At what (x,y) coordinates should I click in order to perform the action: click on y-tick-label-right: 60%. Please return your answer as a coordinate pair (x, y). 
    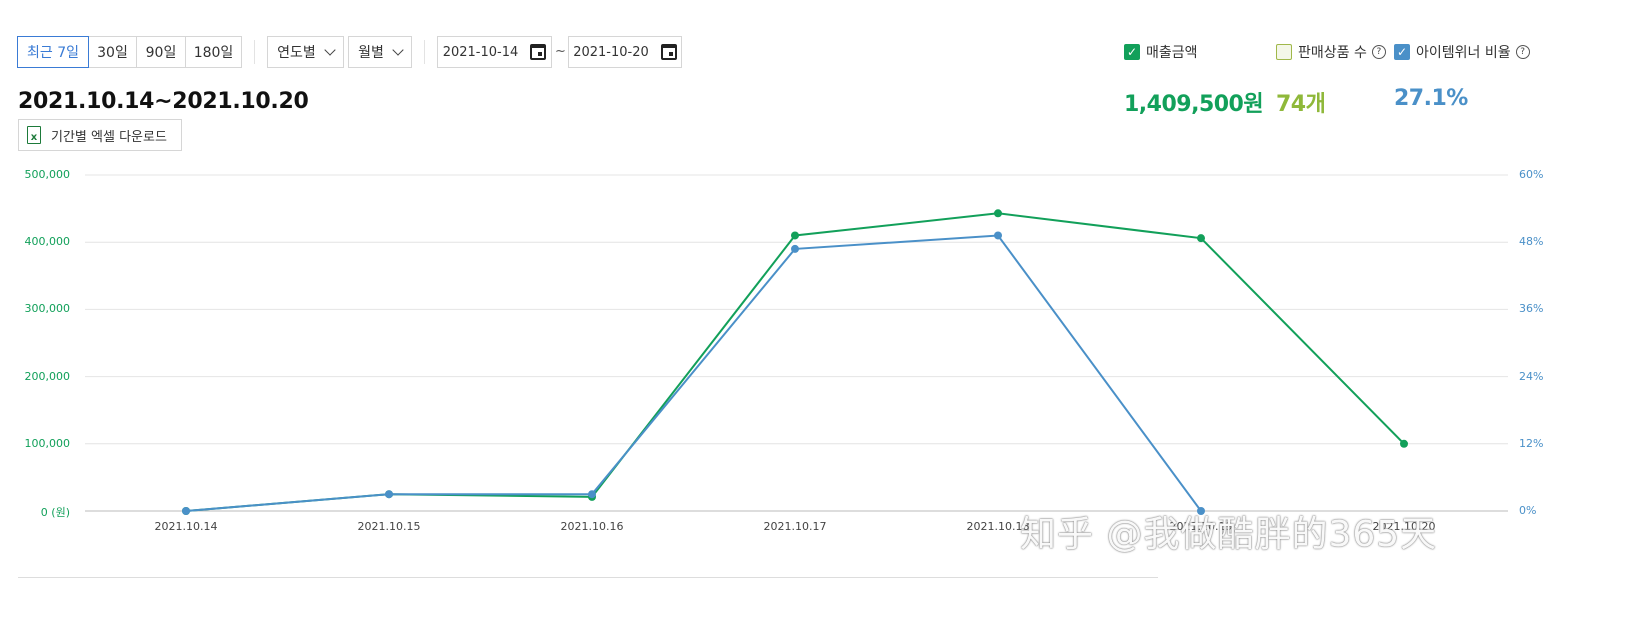
    Looking at the image, I should click on (1531, 174).